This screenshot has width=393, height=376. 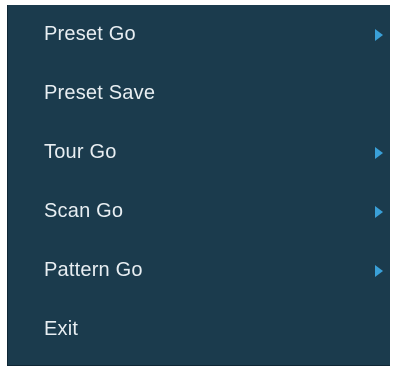 I want to click on menu-item-label: Pattern Go, so click(x=93, y=270).